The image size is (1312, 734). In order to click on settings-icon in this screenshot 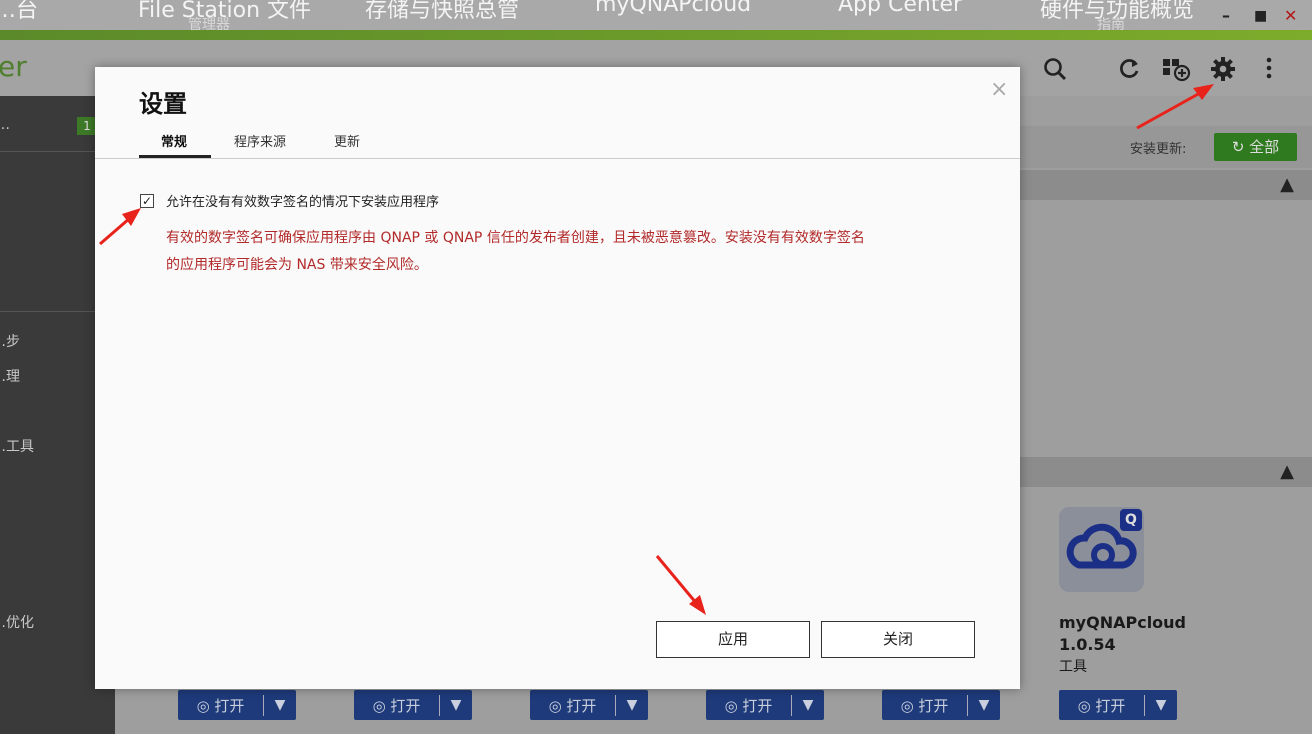, I will do `click(1223, 71)`.